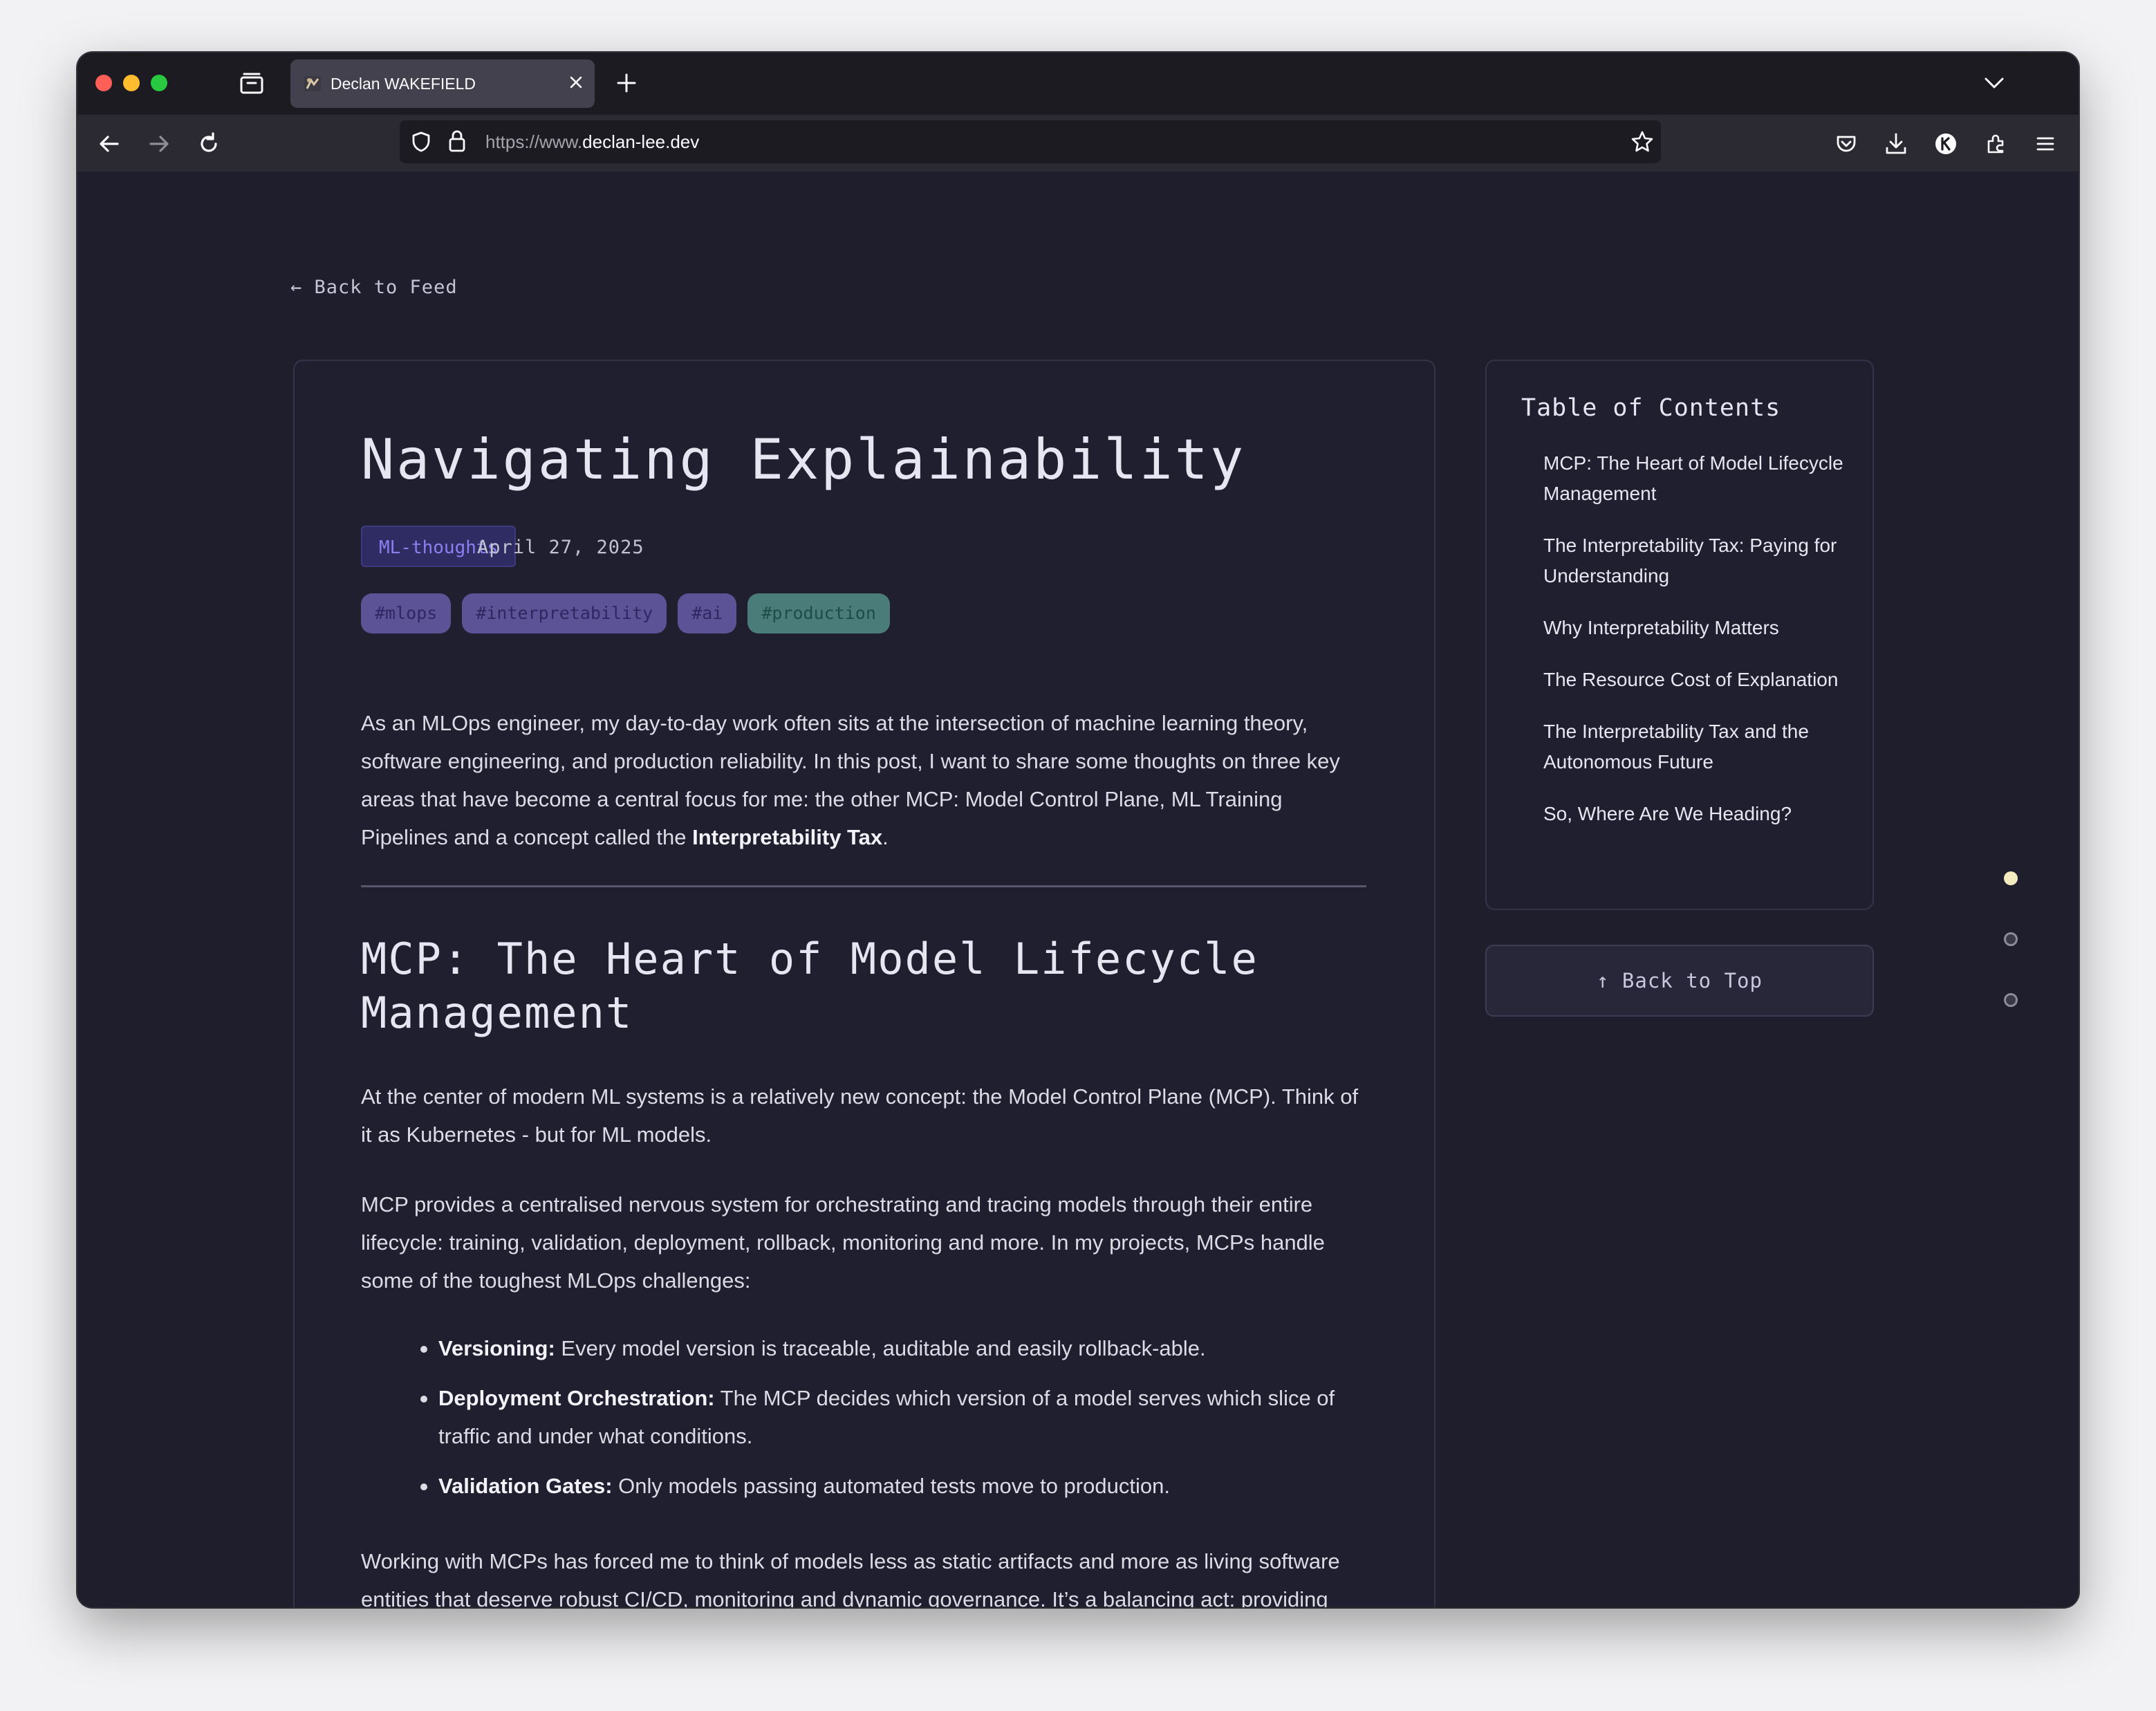 This screenshot has height=1711, width=2156. I want to click on site-favicon-icon, so click(312, 84).